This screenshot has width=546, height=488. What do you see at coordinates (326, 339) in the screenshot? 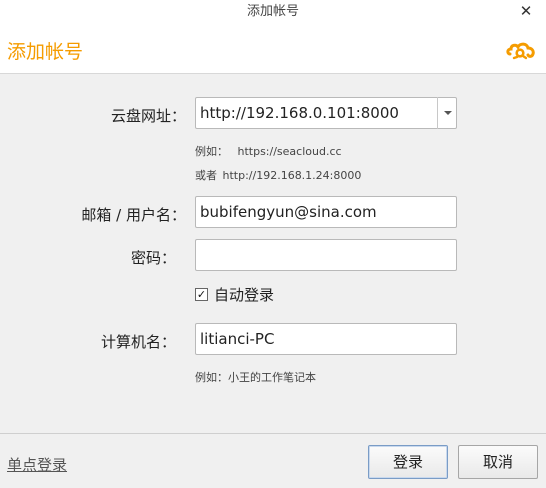
I see `computer-name-field` at bounding box center [326, 339].